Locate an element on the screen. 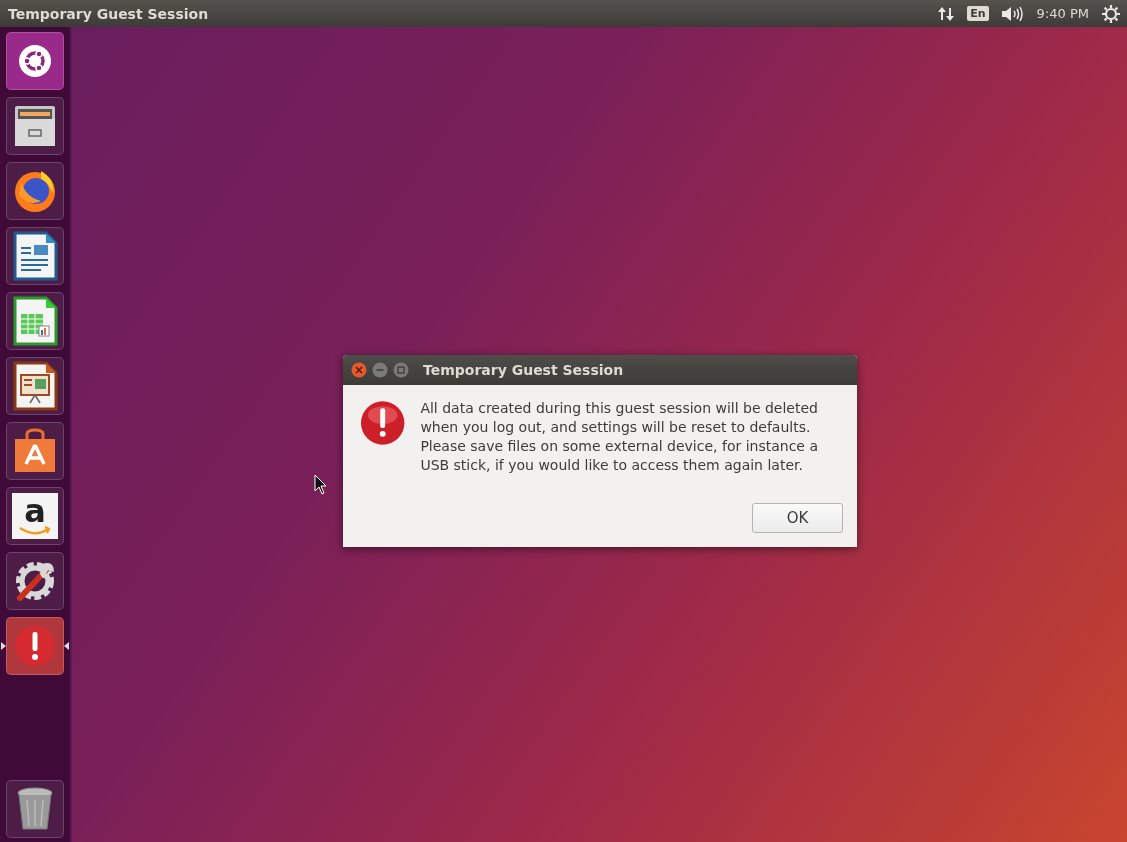 The image size is (1127, 842). text-document-icon is located at coordinates (35, 256).